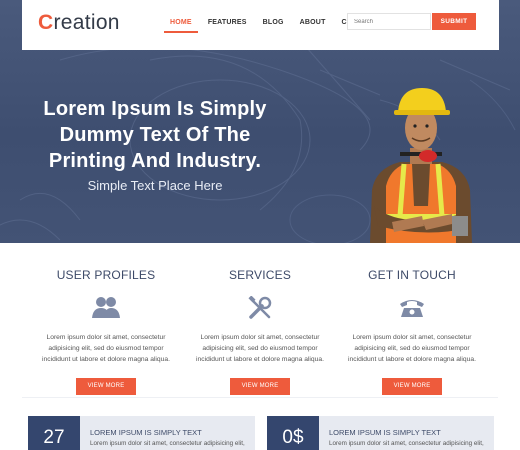 The height and width of the screenshot is (450, 520). What do you see at coordinates (313, 24) in the screenshot?
I see `nav-about: ABOUT` at bounding box center [313, 24].